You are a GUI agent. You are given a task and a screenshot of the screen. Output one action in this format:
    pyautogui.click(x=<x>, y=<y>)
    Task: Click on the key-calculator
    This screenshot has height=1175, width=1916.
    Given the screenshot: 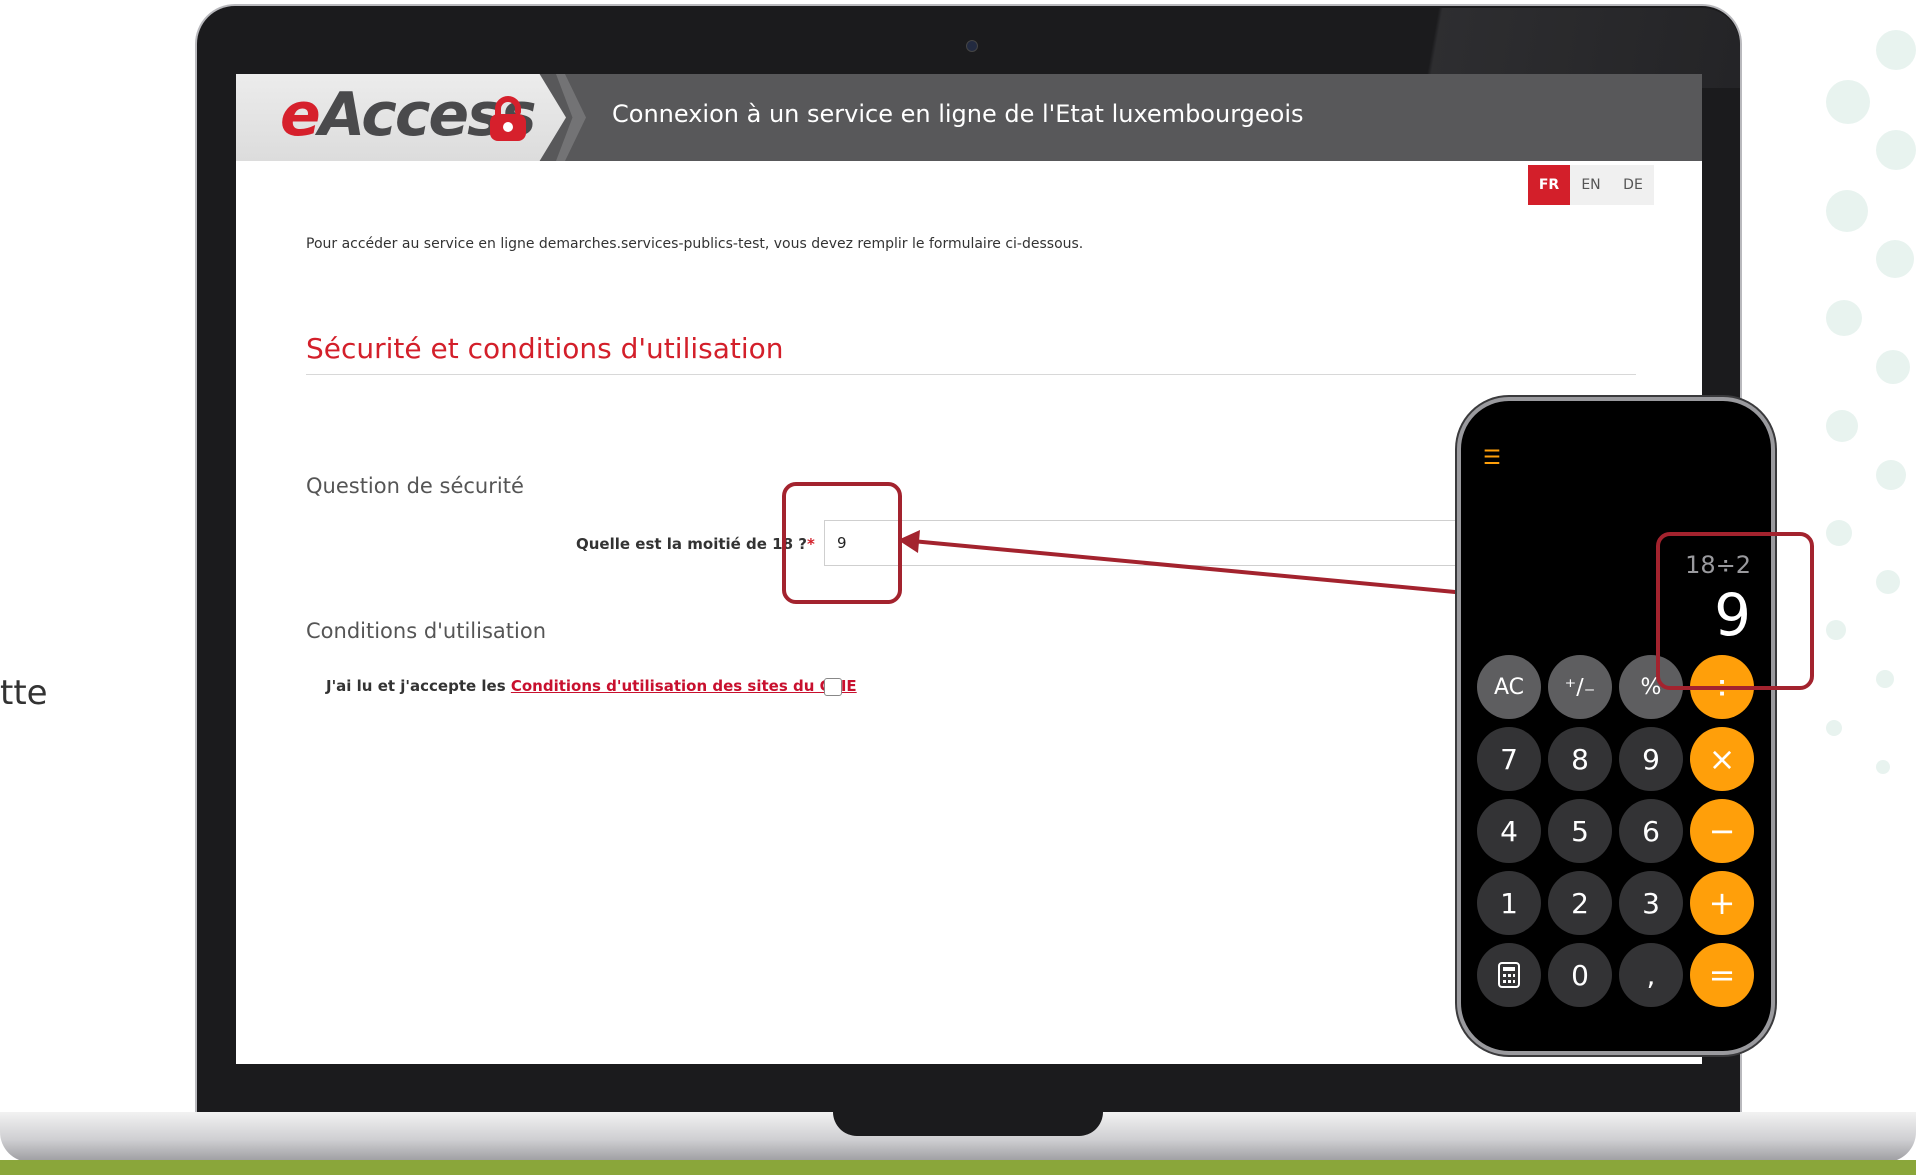 What is the action you would take?
    pyautogui.click(x=1509, y=975)
    